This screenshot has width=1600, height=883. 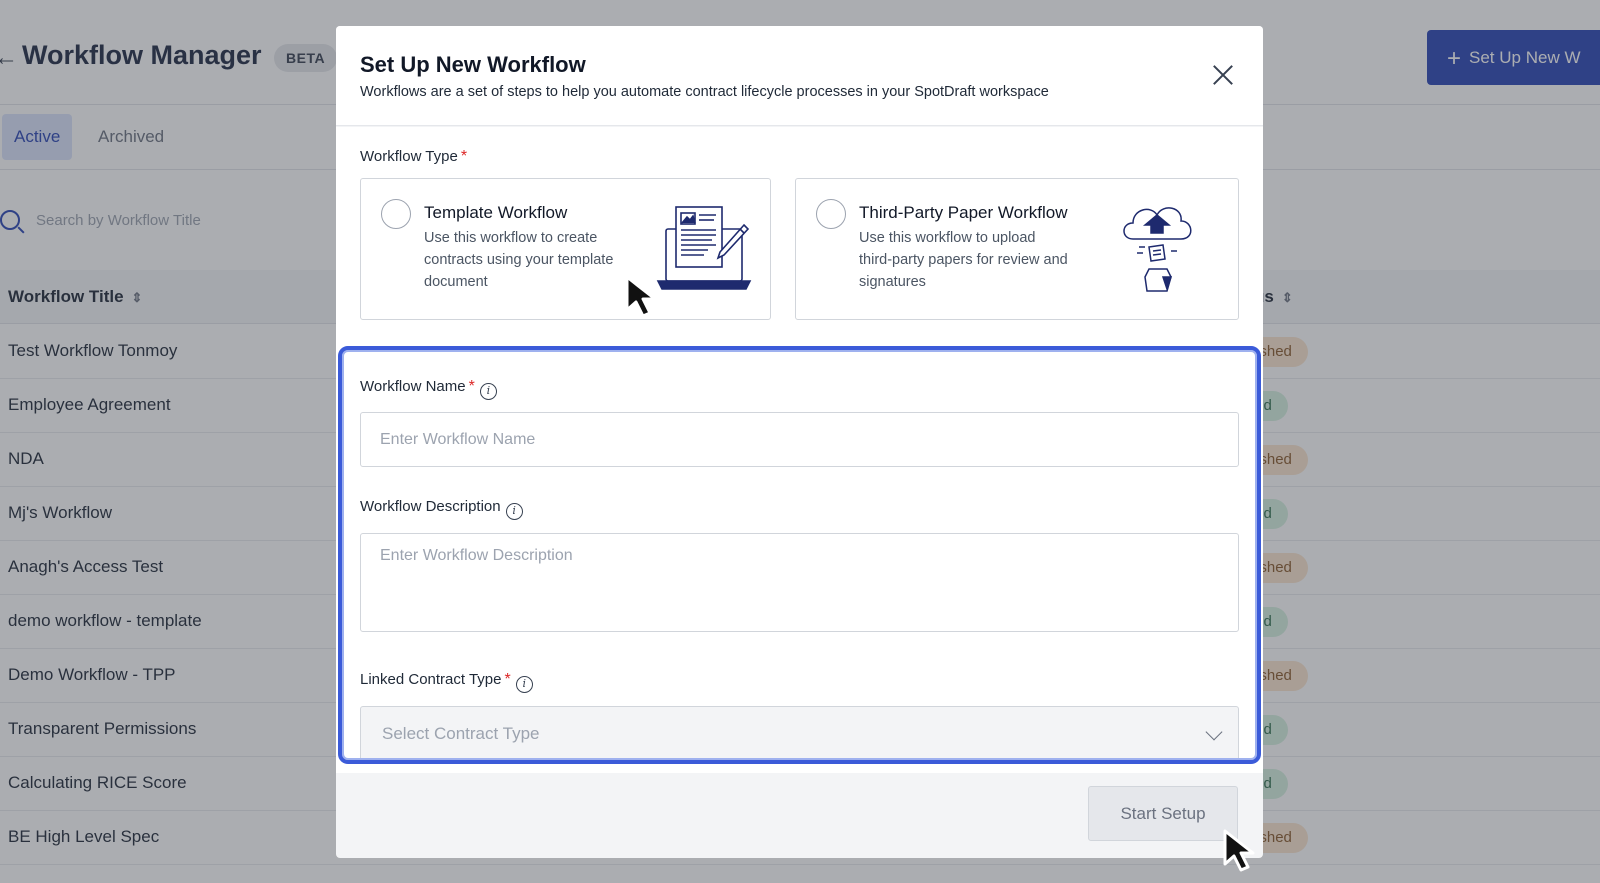 I want to click on contract-type-select-placeholder: Select Contract Type, so click(x=461, y=733).